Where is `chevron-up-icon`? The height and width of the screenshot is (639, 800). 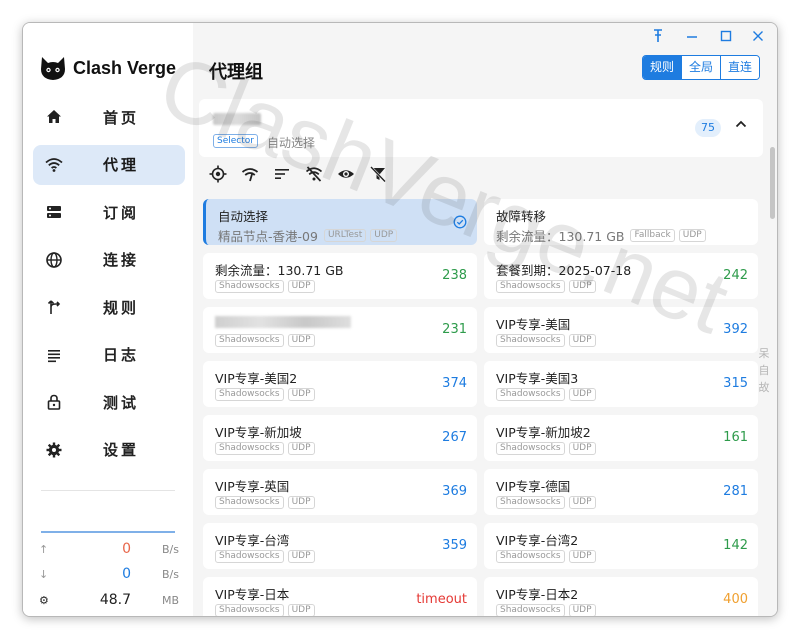
chevron-up-icon is located at coordinates (741, 125).